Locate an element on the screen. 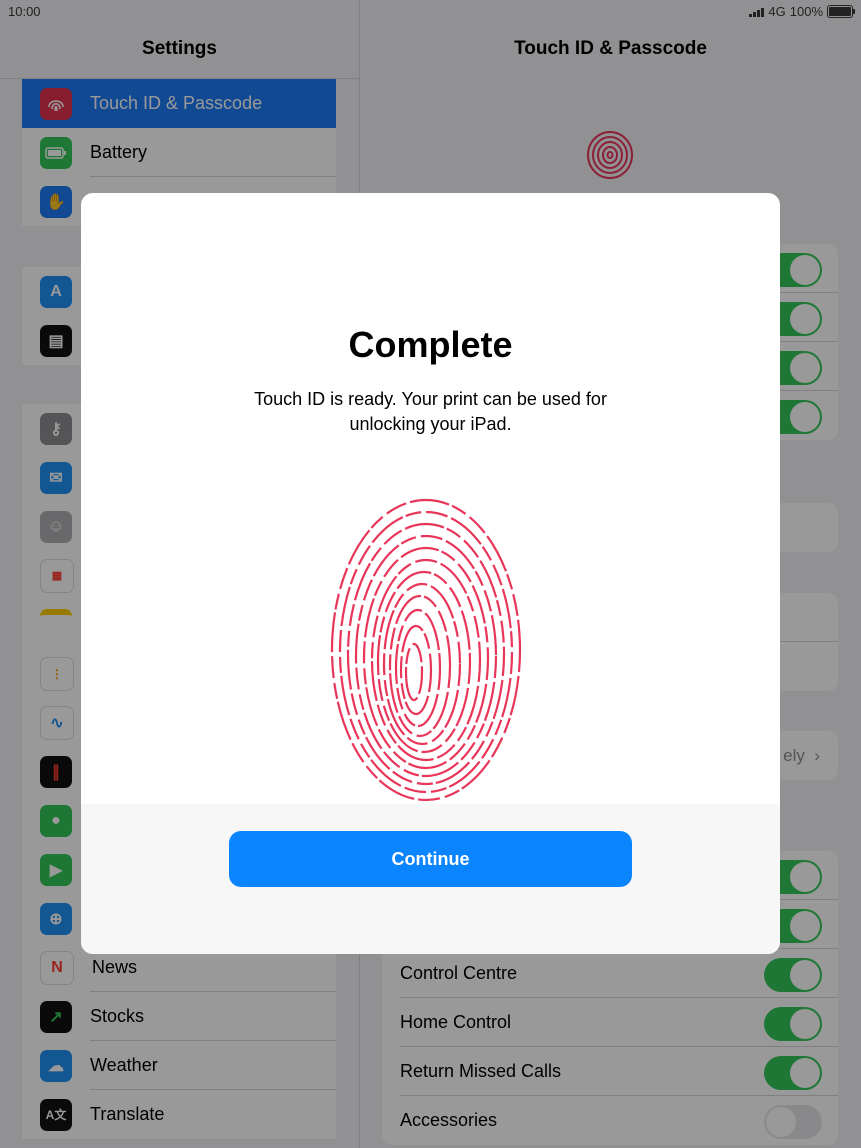  status-time: 10:00 is located at coordinates (24, 11).